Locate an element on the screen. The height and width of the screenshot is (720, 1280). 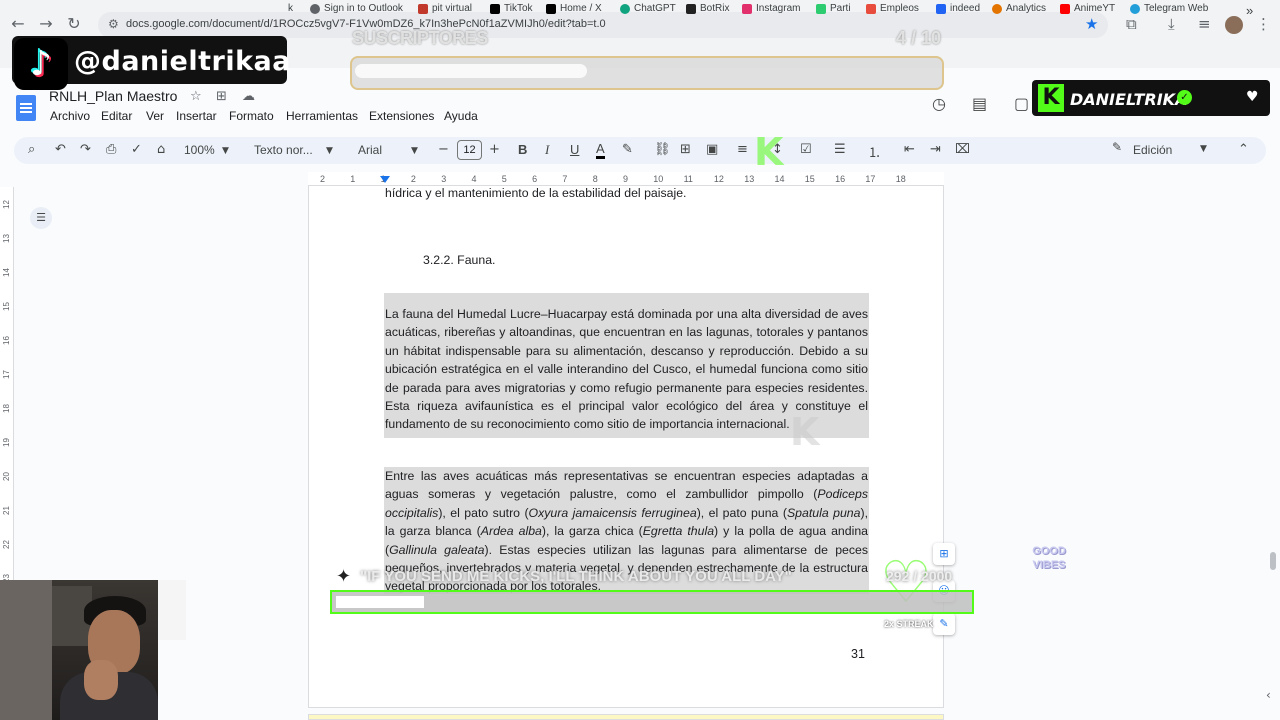
spellcheck-icon: ✓ is located at coordinates (136, 149).